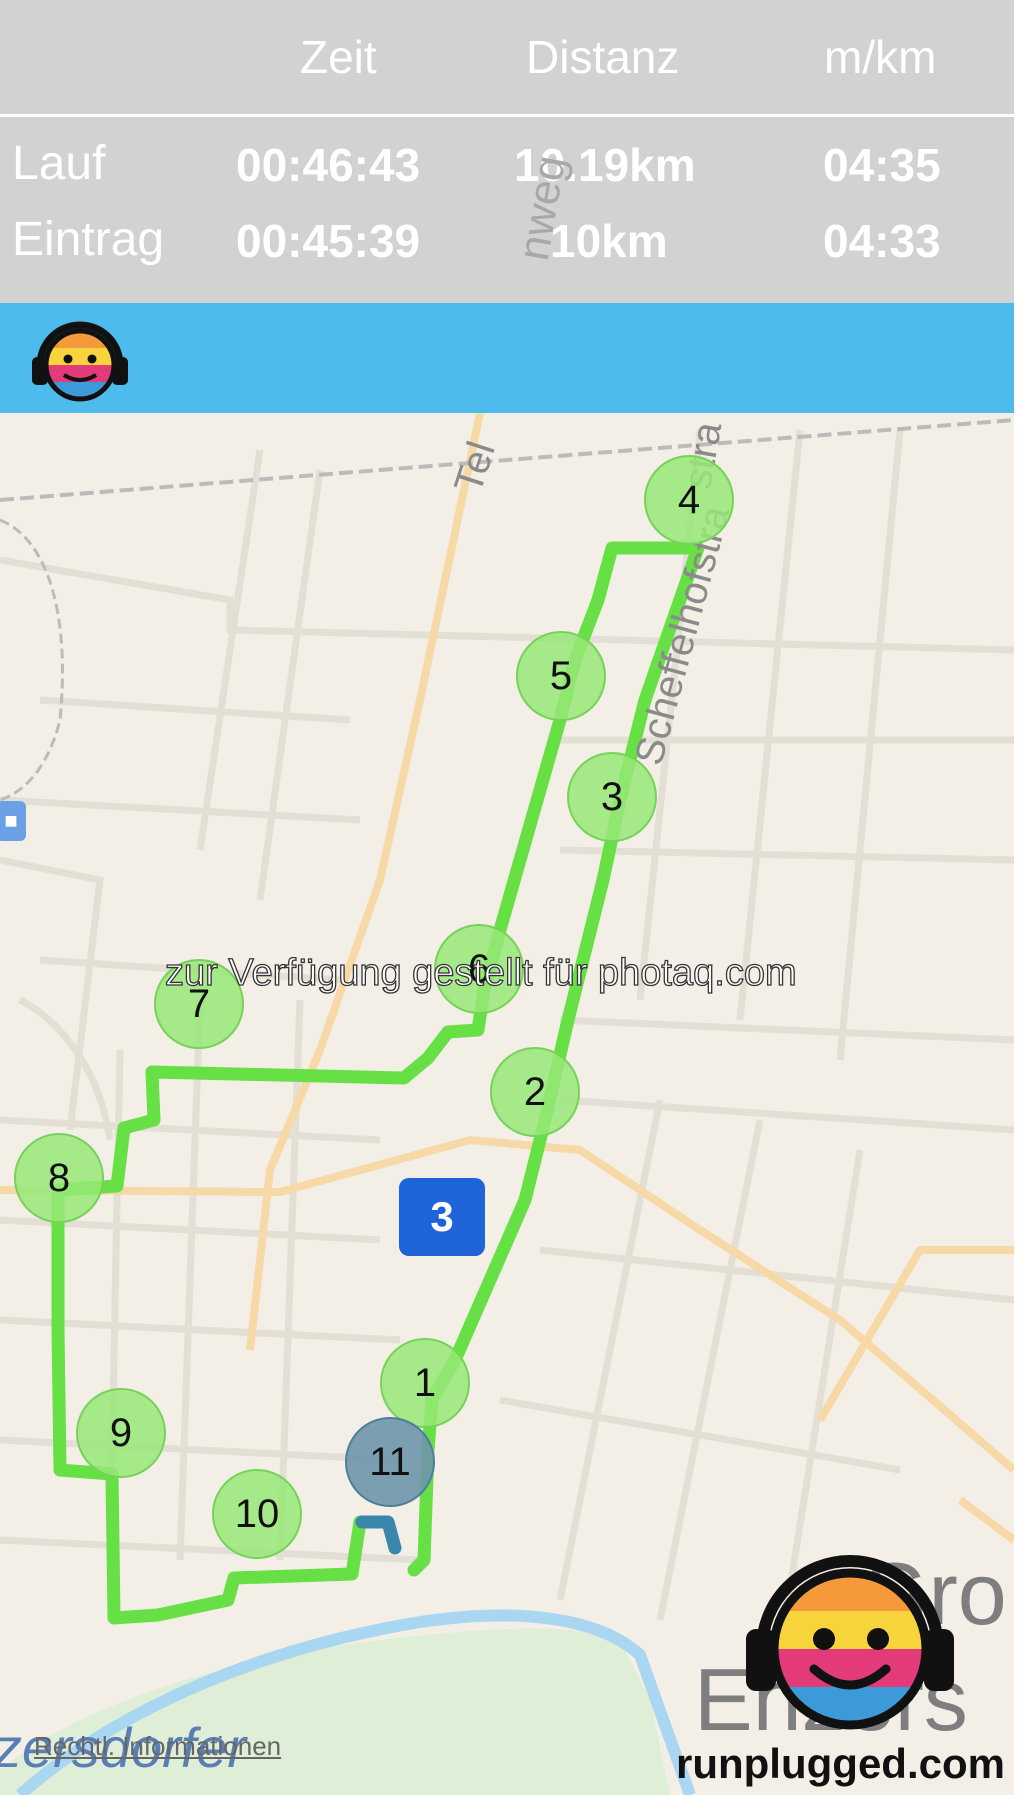  What do you see at coordinates (121, 1433) in the screenshot?
I see `km-marker-9: 9` at bounding box center [121, 1433].